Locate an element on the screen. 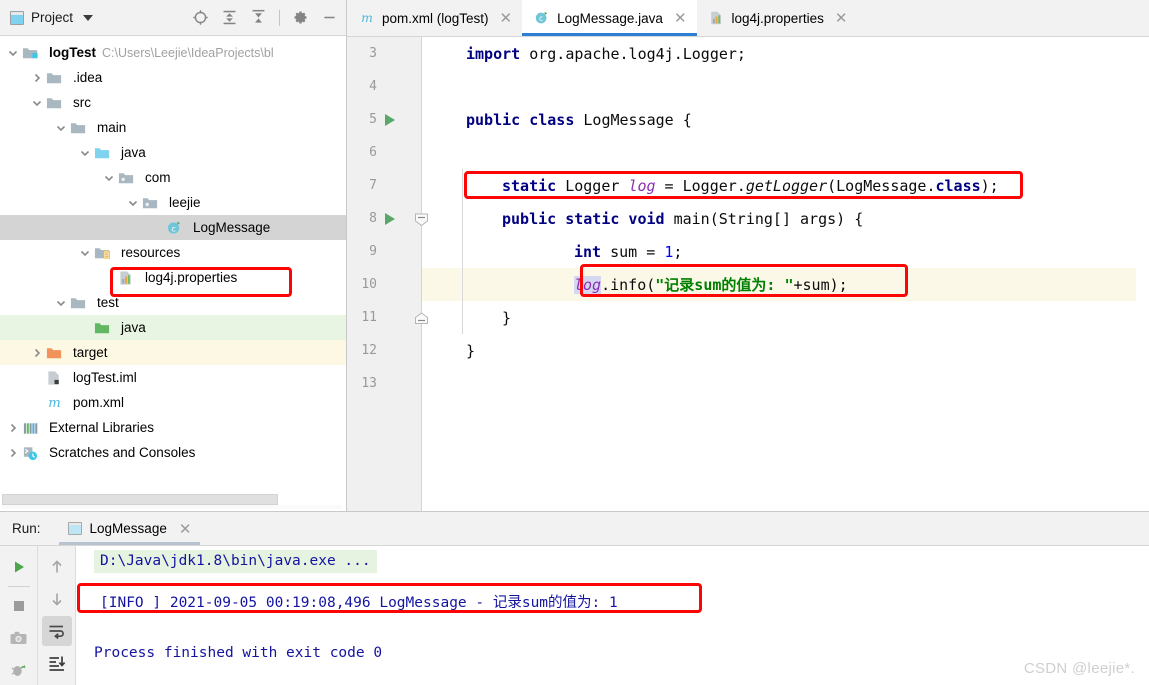  tree-item-label: java is located at coordinates (133, 327).